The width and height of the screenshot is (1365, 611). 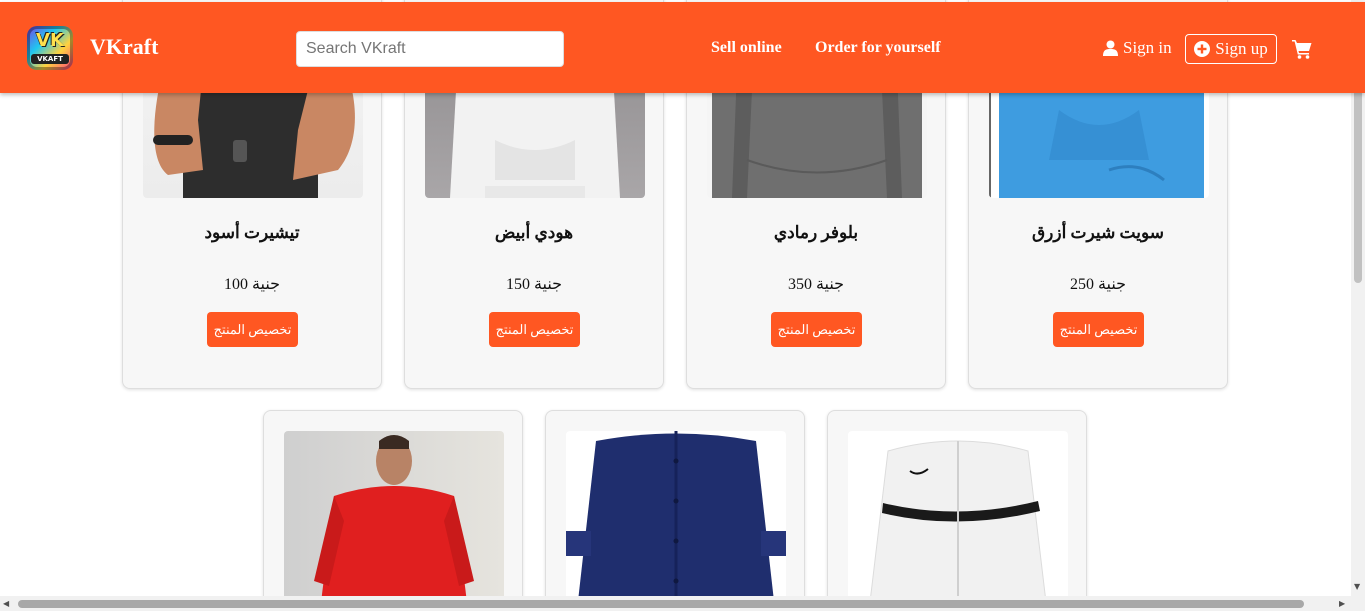 I want to click on logo-subtext: VKAFT, so click(x=50, y=59).